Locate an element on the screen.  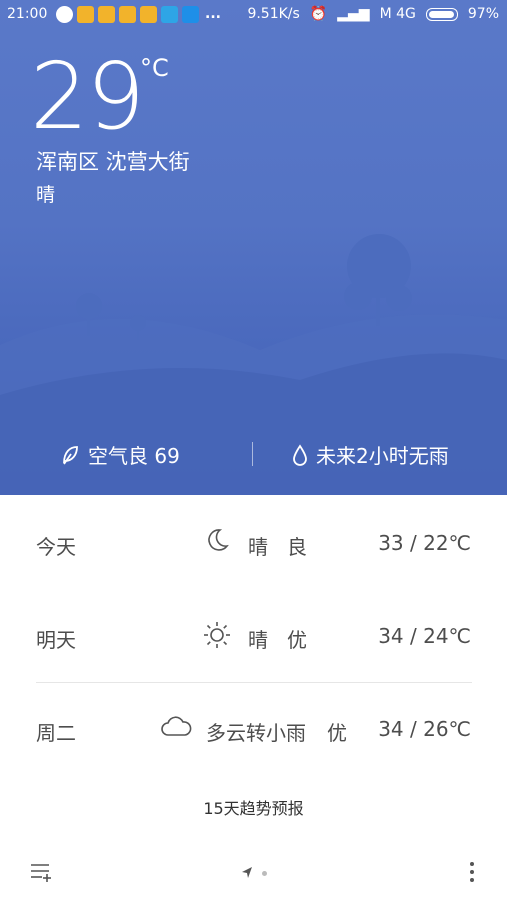
air-info-row: 空气良 69 未来2小时无雨 is located at coordinates (253, 454).